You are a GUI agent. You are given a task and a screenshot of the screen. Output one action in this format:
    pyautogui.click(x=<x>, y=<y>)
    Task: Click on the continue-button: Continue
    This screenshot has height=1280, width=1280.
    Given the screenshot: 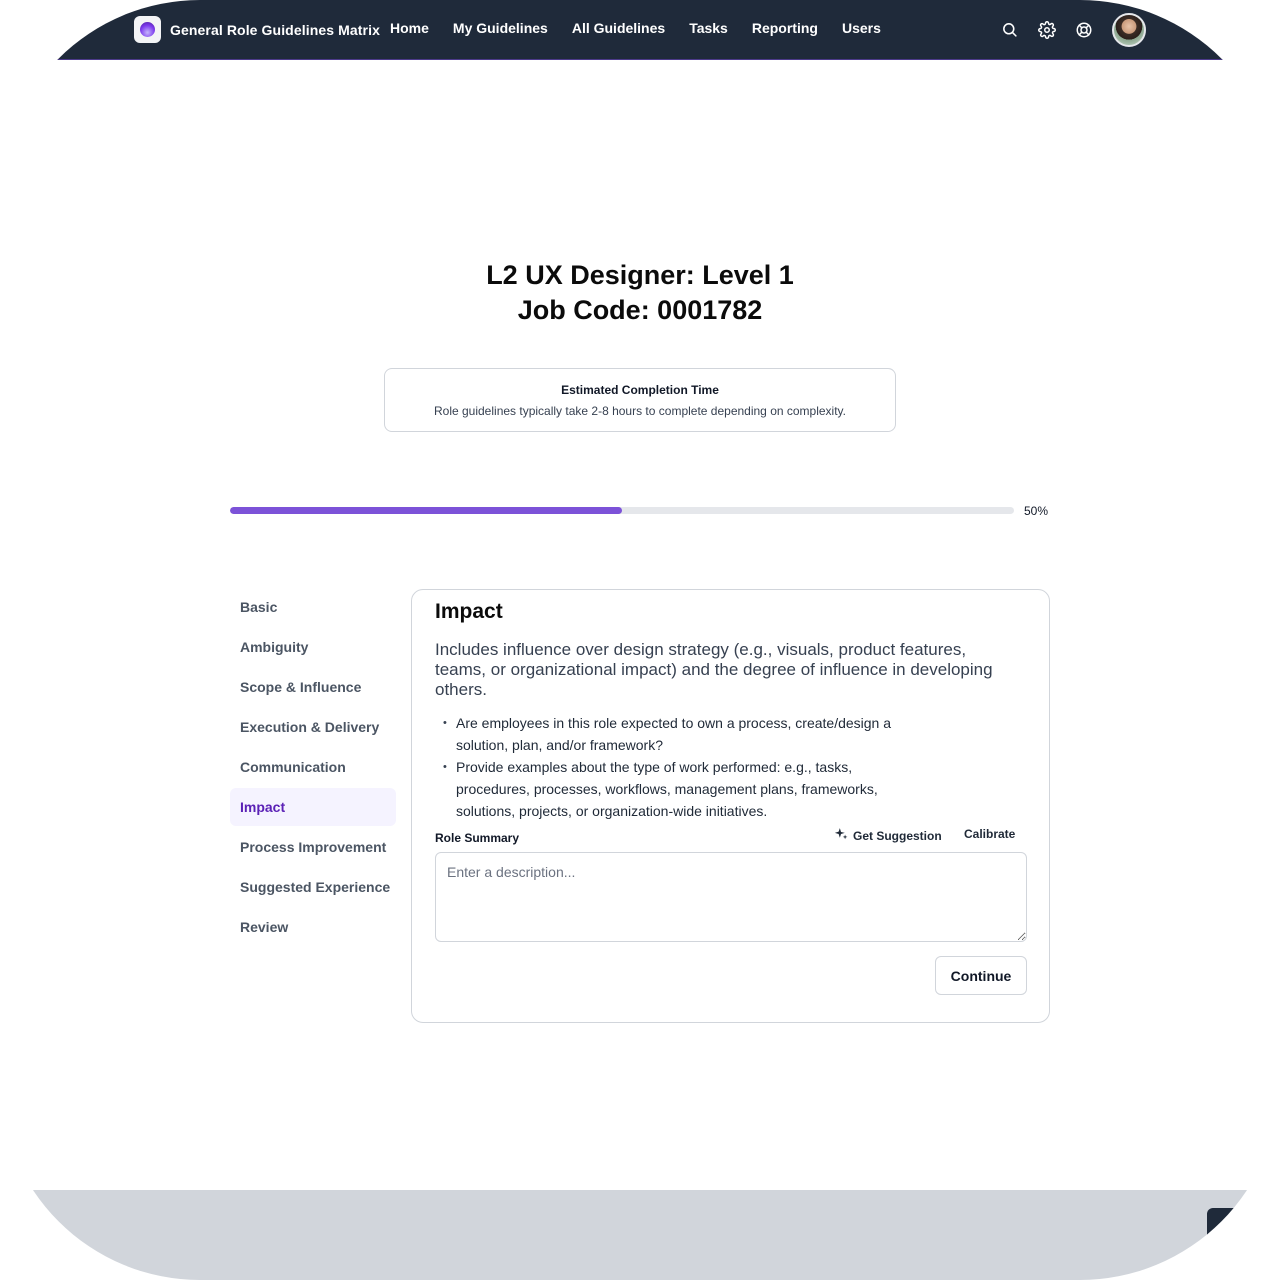 What is the action you would take?
    pyautogui.click(x=981, y=975)
    